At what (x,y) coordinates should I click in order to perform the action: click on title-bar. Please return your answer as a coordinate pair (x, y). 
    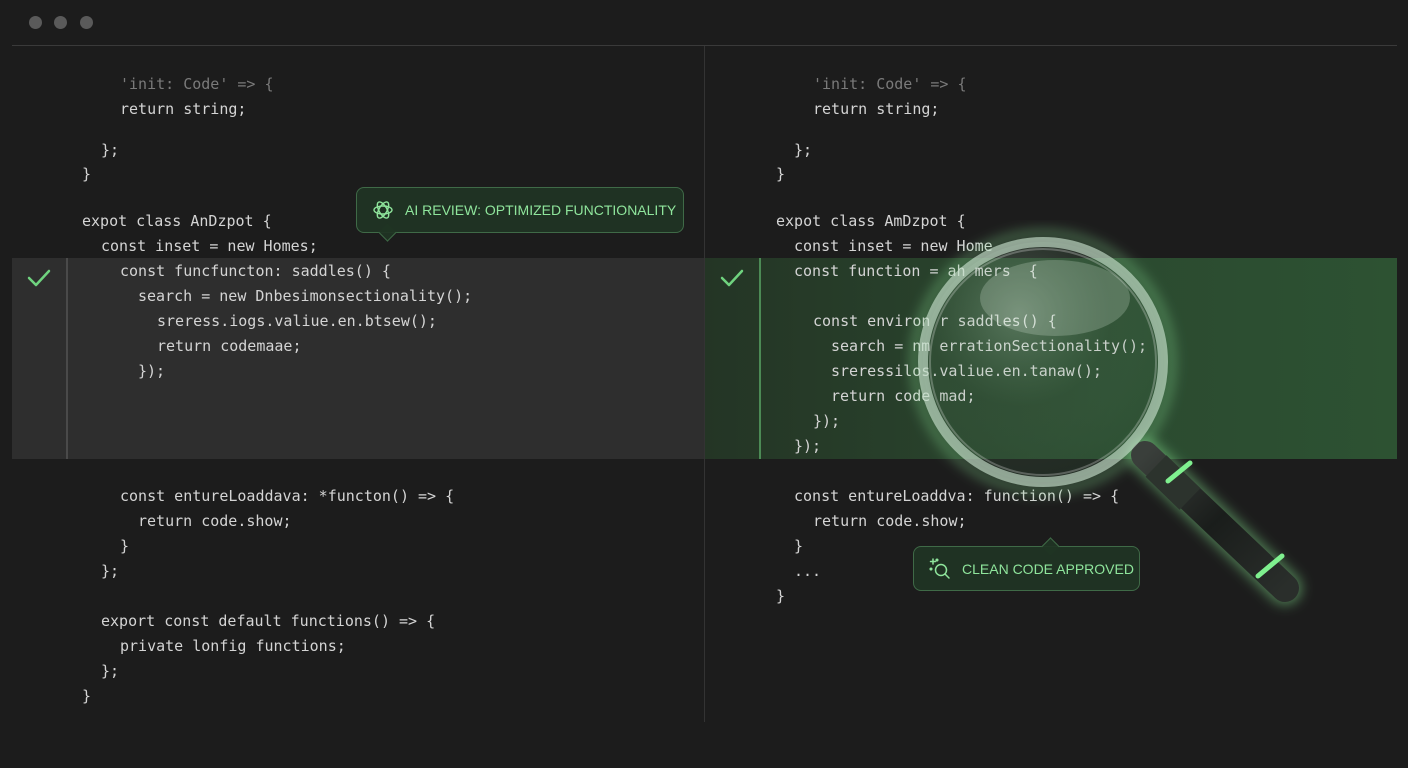
    Looking at the image, I should click on (704, 23).